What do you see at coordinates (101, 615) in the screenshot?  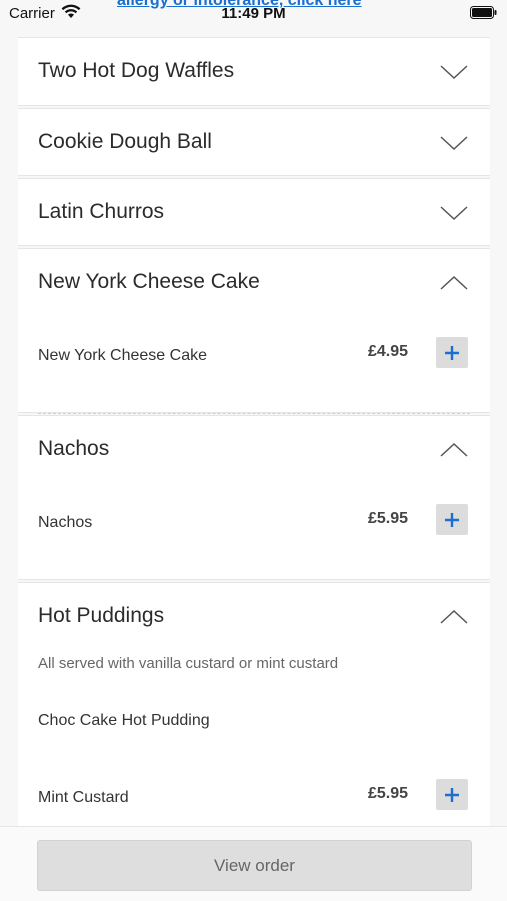 I see `section-title: Hot Puddings` at bounding box center [101, 615].